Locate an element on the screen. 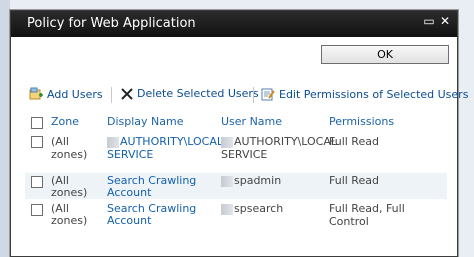 This screenshot has height=257, width=474. dialog-titlebar: Policy for Web Application ▭ ✕ is located at coordinates (234, 24).